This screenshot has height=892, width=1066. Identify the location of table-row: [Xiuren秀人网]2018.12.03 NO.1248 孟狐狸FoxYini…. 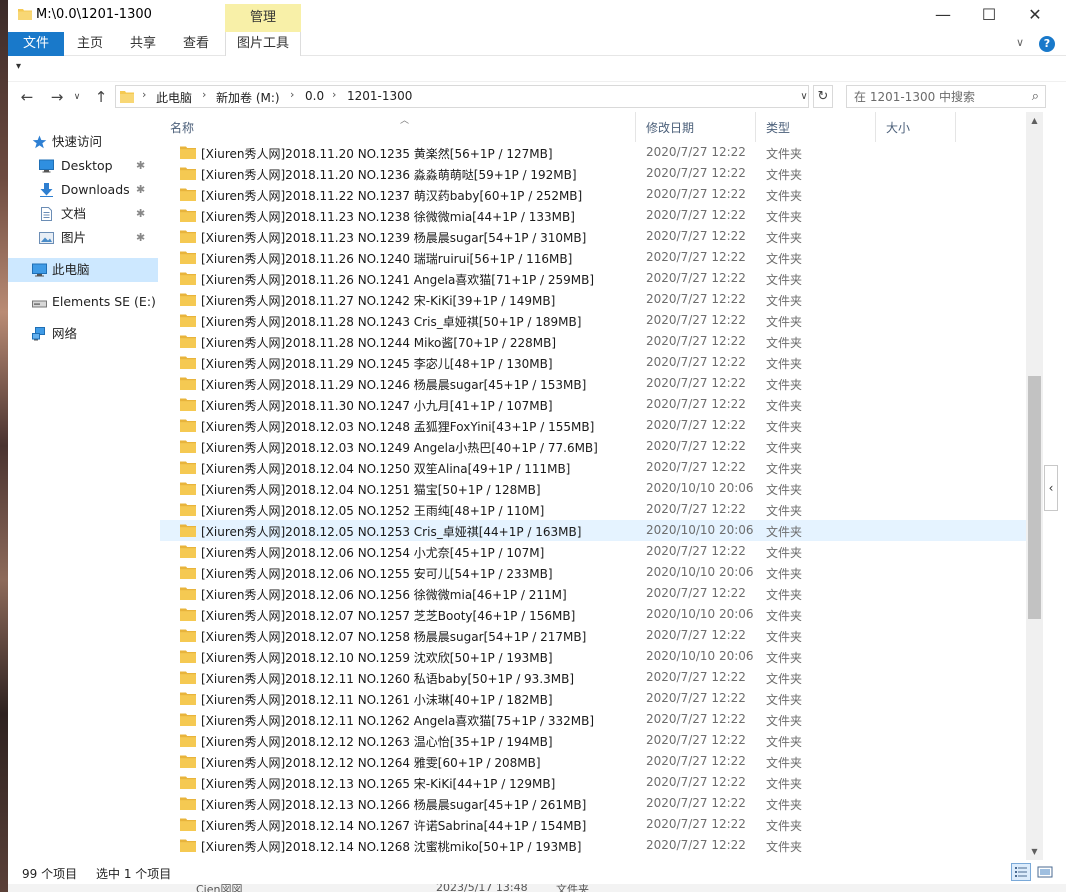
(594, 425).